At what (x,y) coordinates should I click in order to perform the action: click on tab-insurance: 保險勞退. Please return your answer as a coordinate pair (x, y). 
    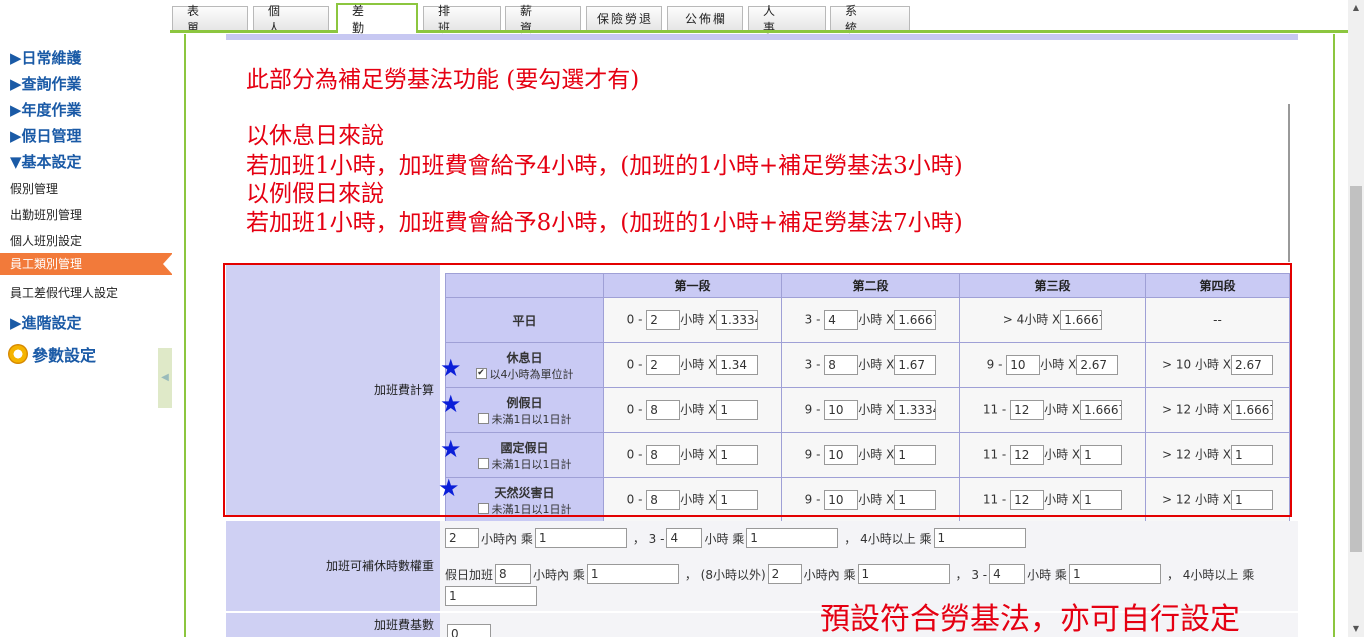
    Looking at the image, I should click on (624, 18).